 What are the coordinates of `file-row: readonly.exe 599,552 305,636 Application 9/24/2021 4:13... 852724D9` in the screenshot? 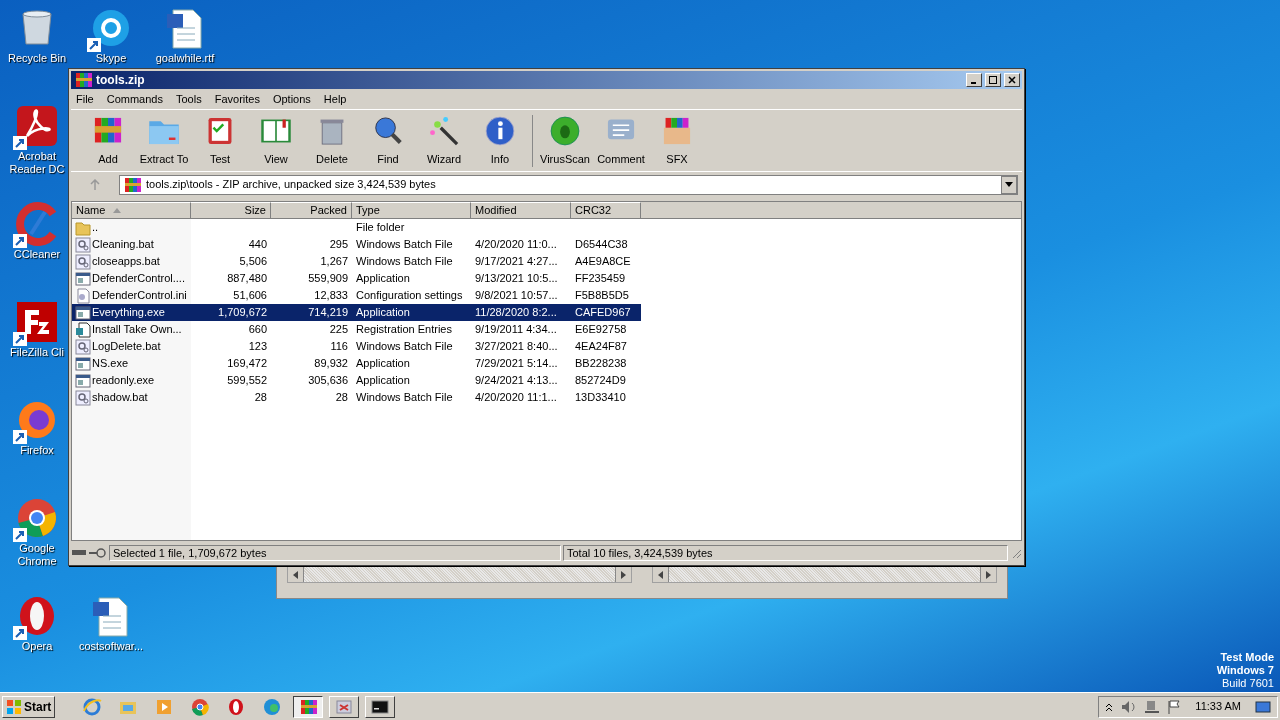 It's located at (356, 380).